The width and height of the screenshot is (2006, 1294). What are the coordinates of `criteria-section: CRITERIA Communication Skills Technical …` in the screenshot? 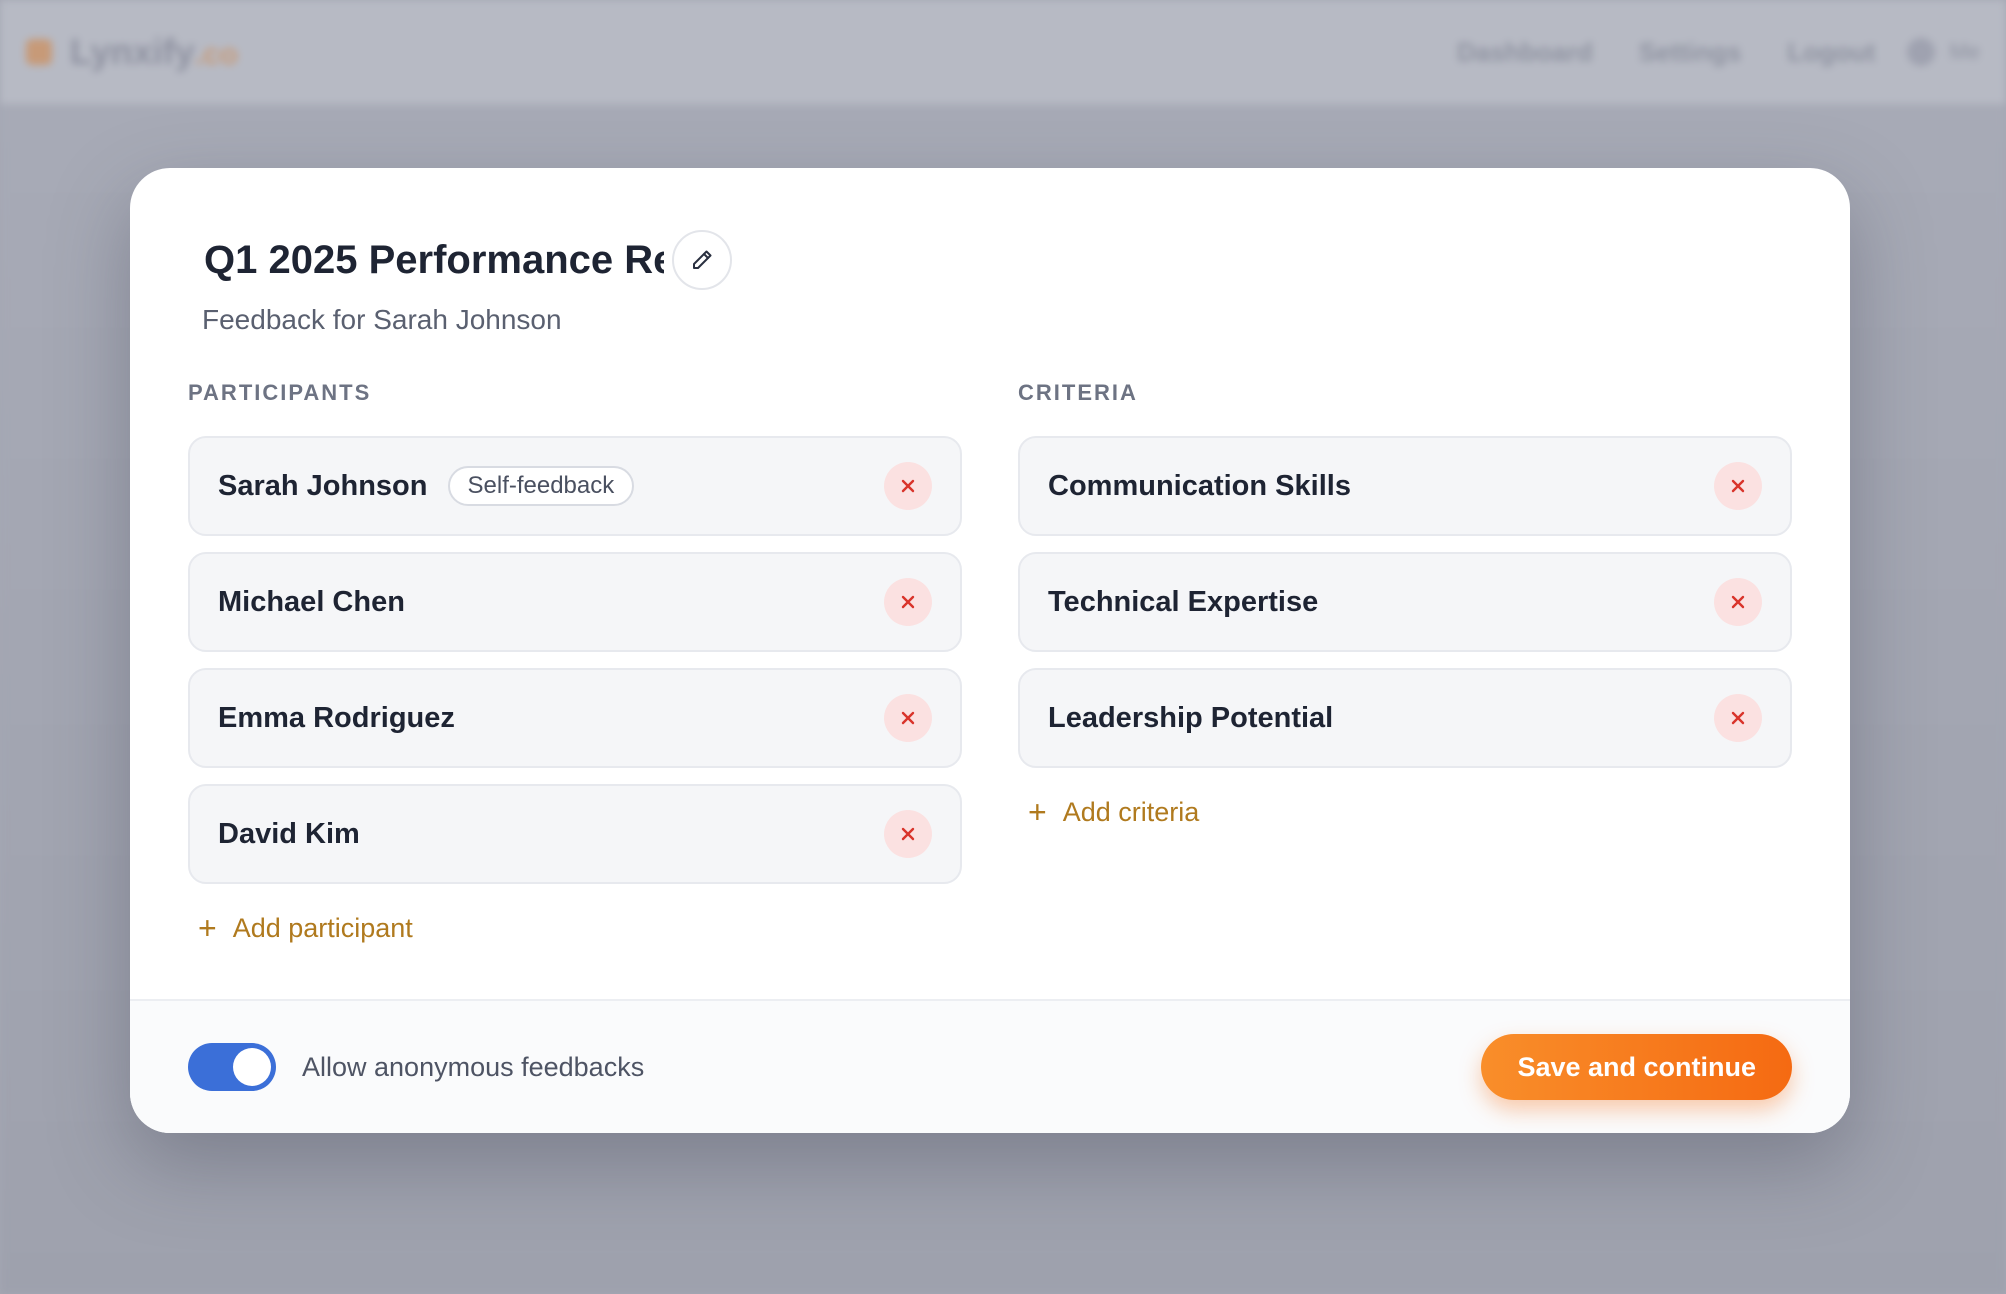 It's located at (1405, 604).